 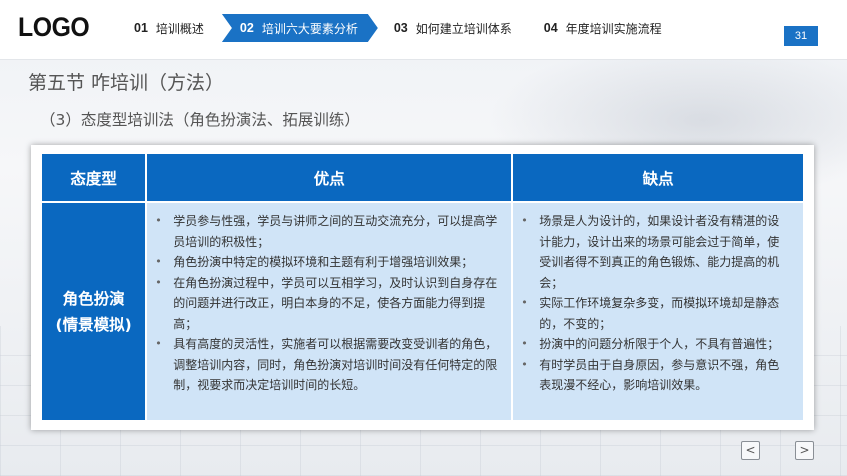 I want to click on pros-text: 学员参与性强，学员与讲师之间的互动交流充分，可以提高学员培训的积极性；, so click(x=335, y=231).